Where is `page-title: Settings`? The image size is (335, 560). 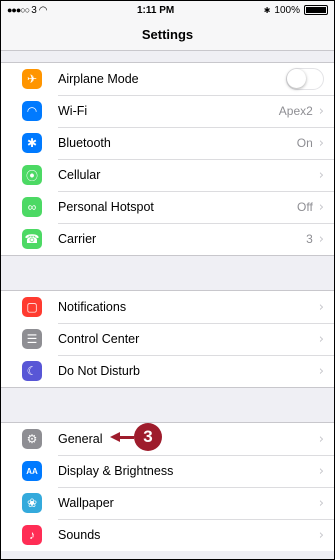
page-title: Settings is located at coordinates (167, 34).